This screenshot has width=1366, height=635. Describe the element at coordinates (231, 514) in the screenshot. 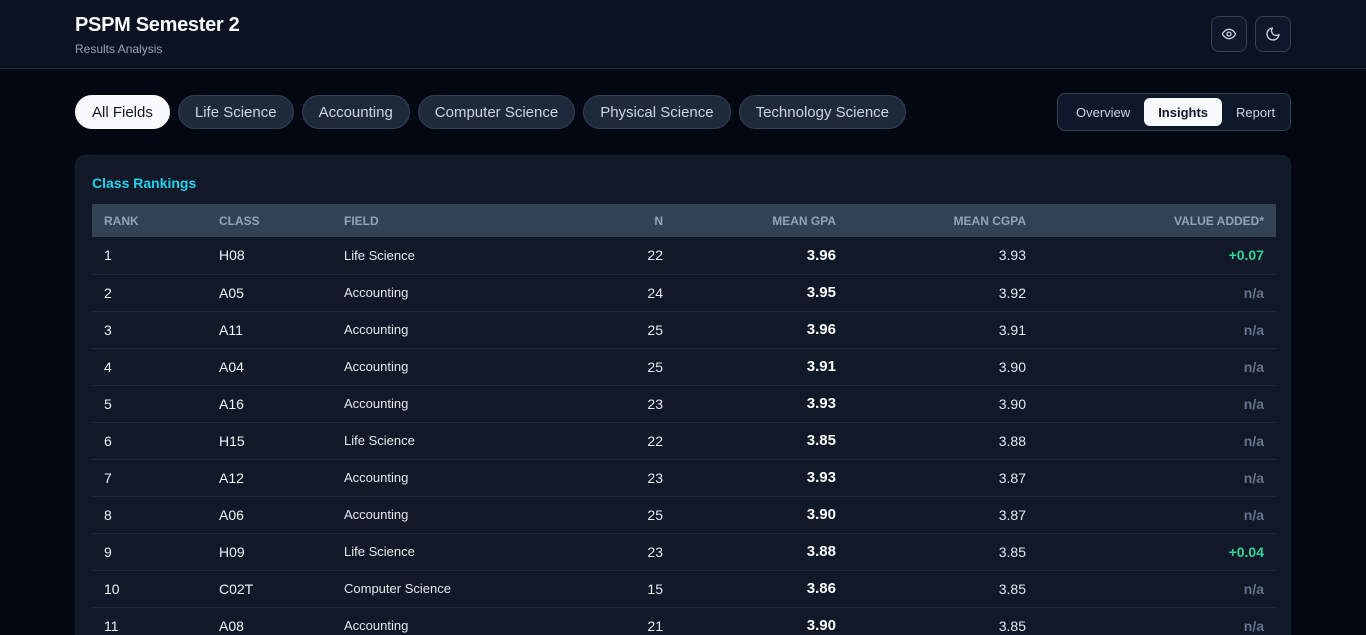

I see `class-cell: A06` at that location.